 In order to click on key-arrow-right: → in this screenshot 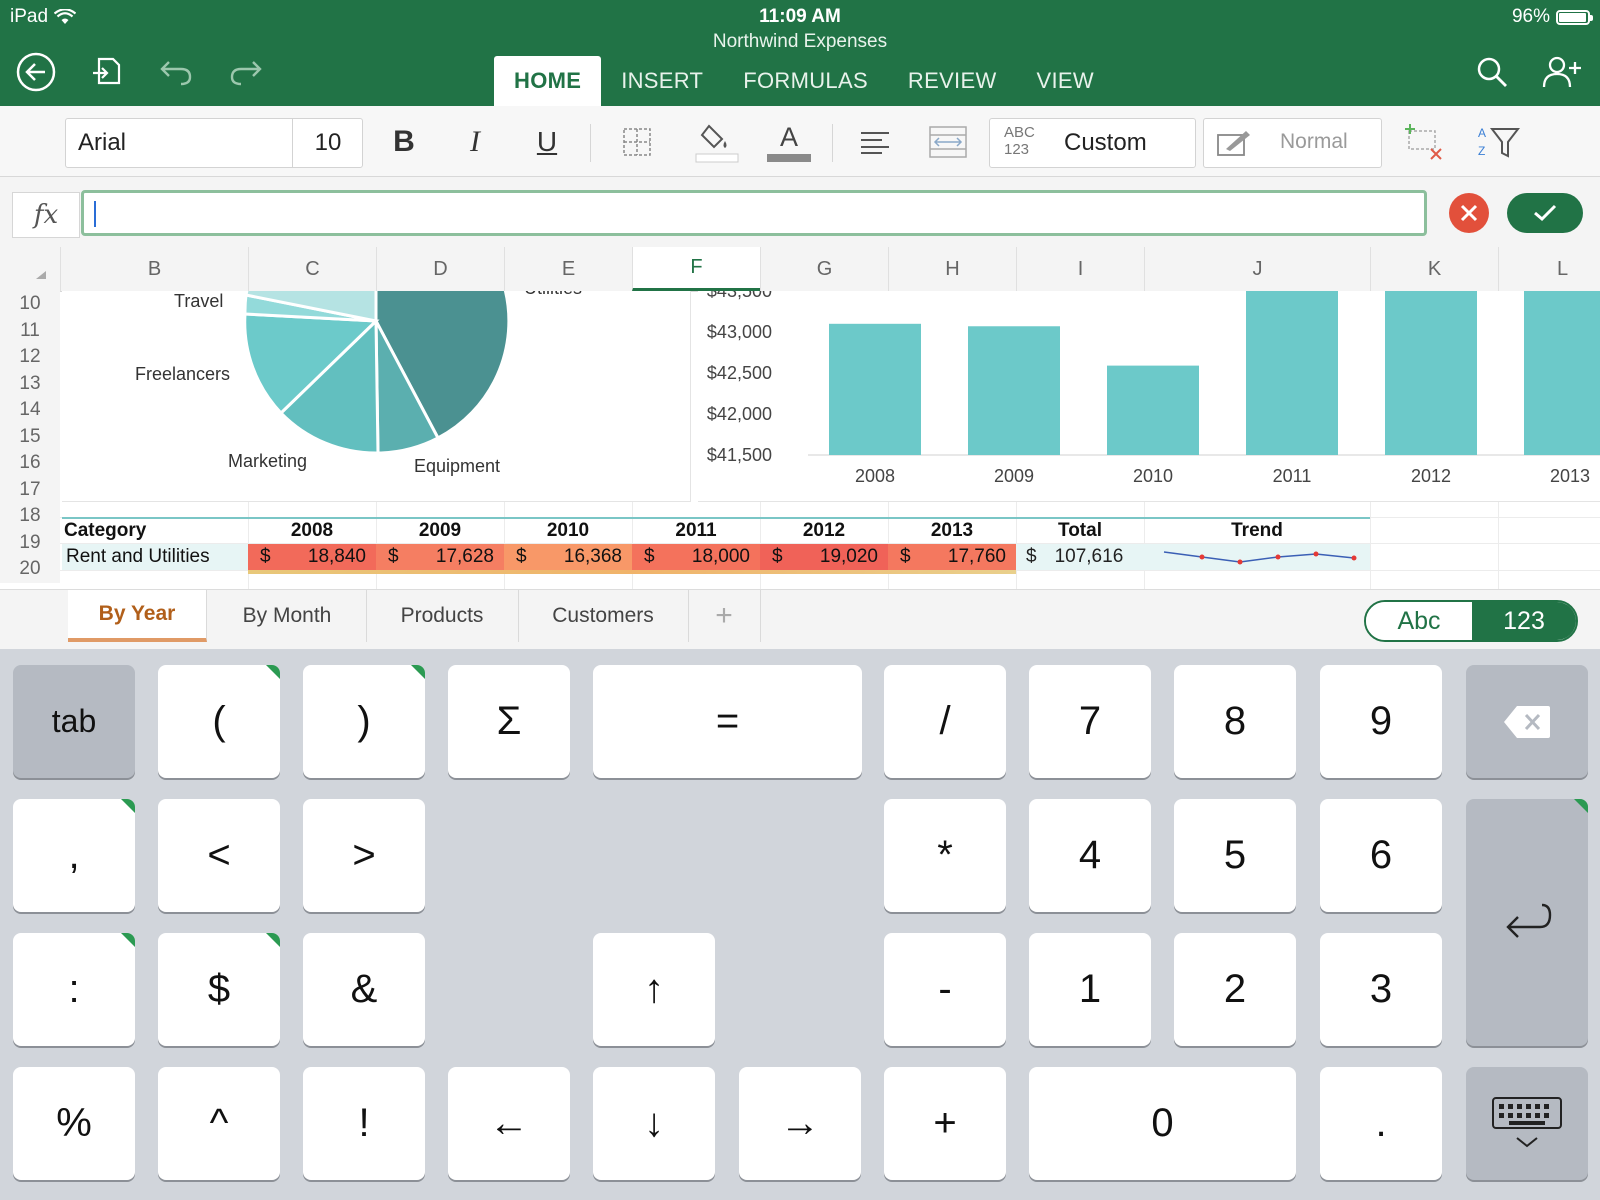, I will do `click(800, 1123)`.